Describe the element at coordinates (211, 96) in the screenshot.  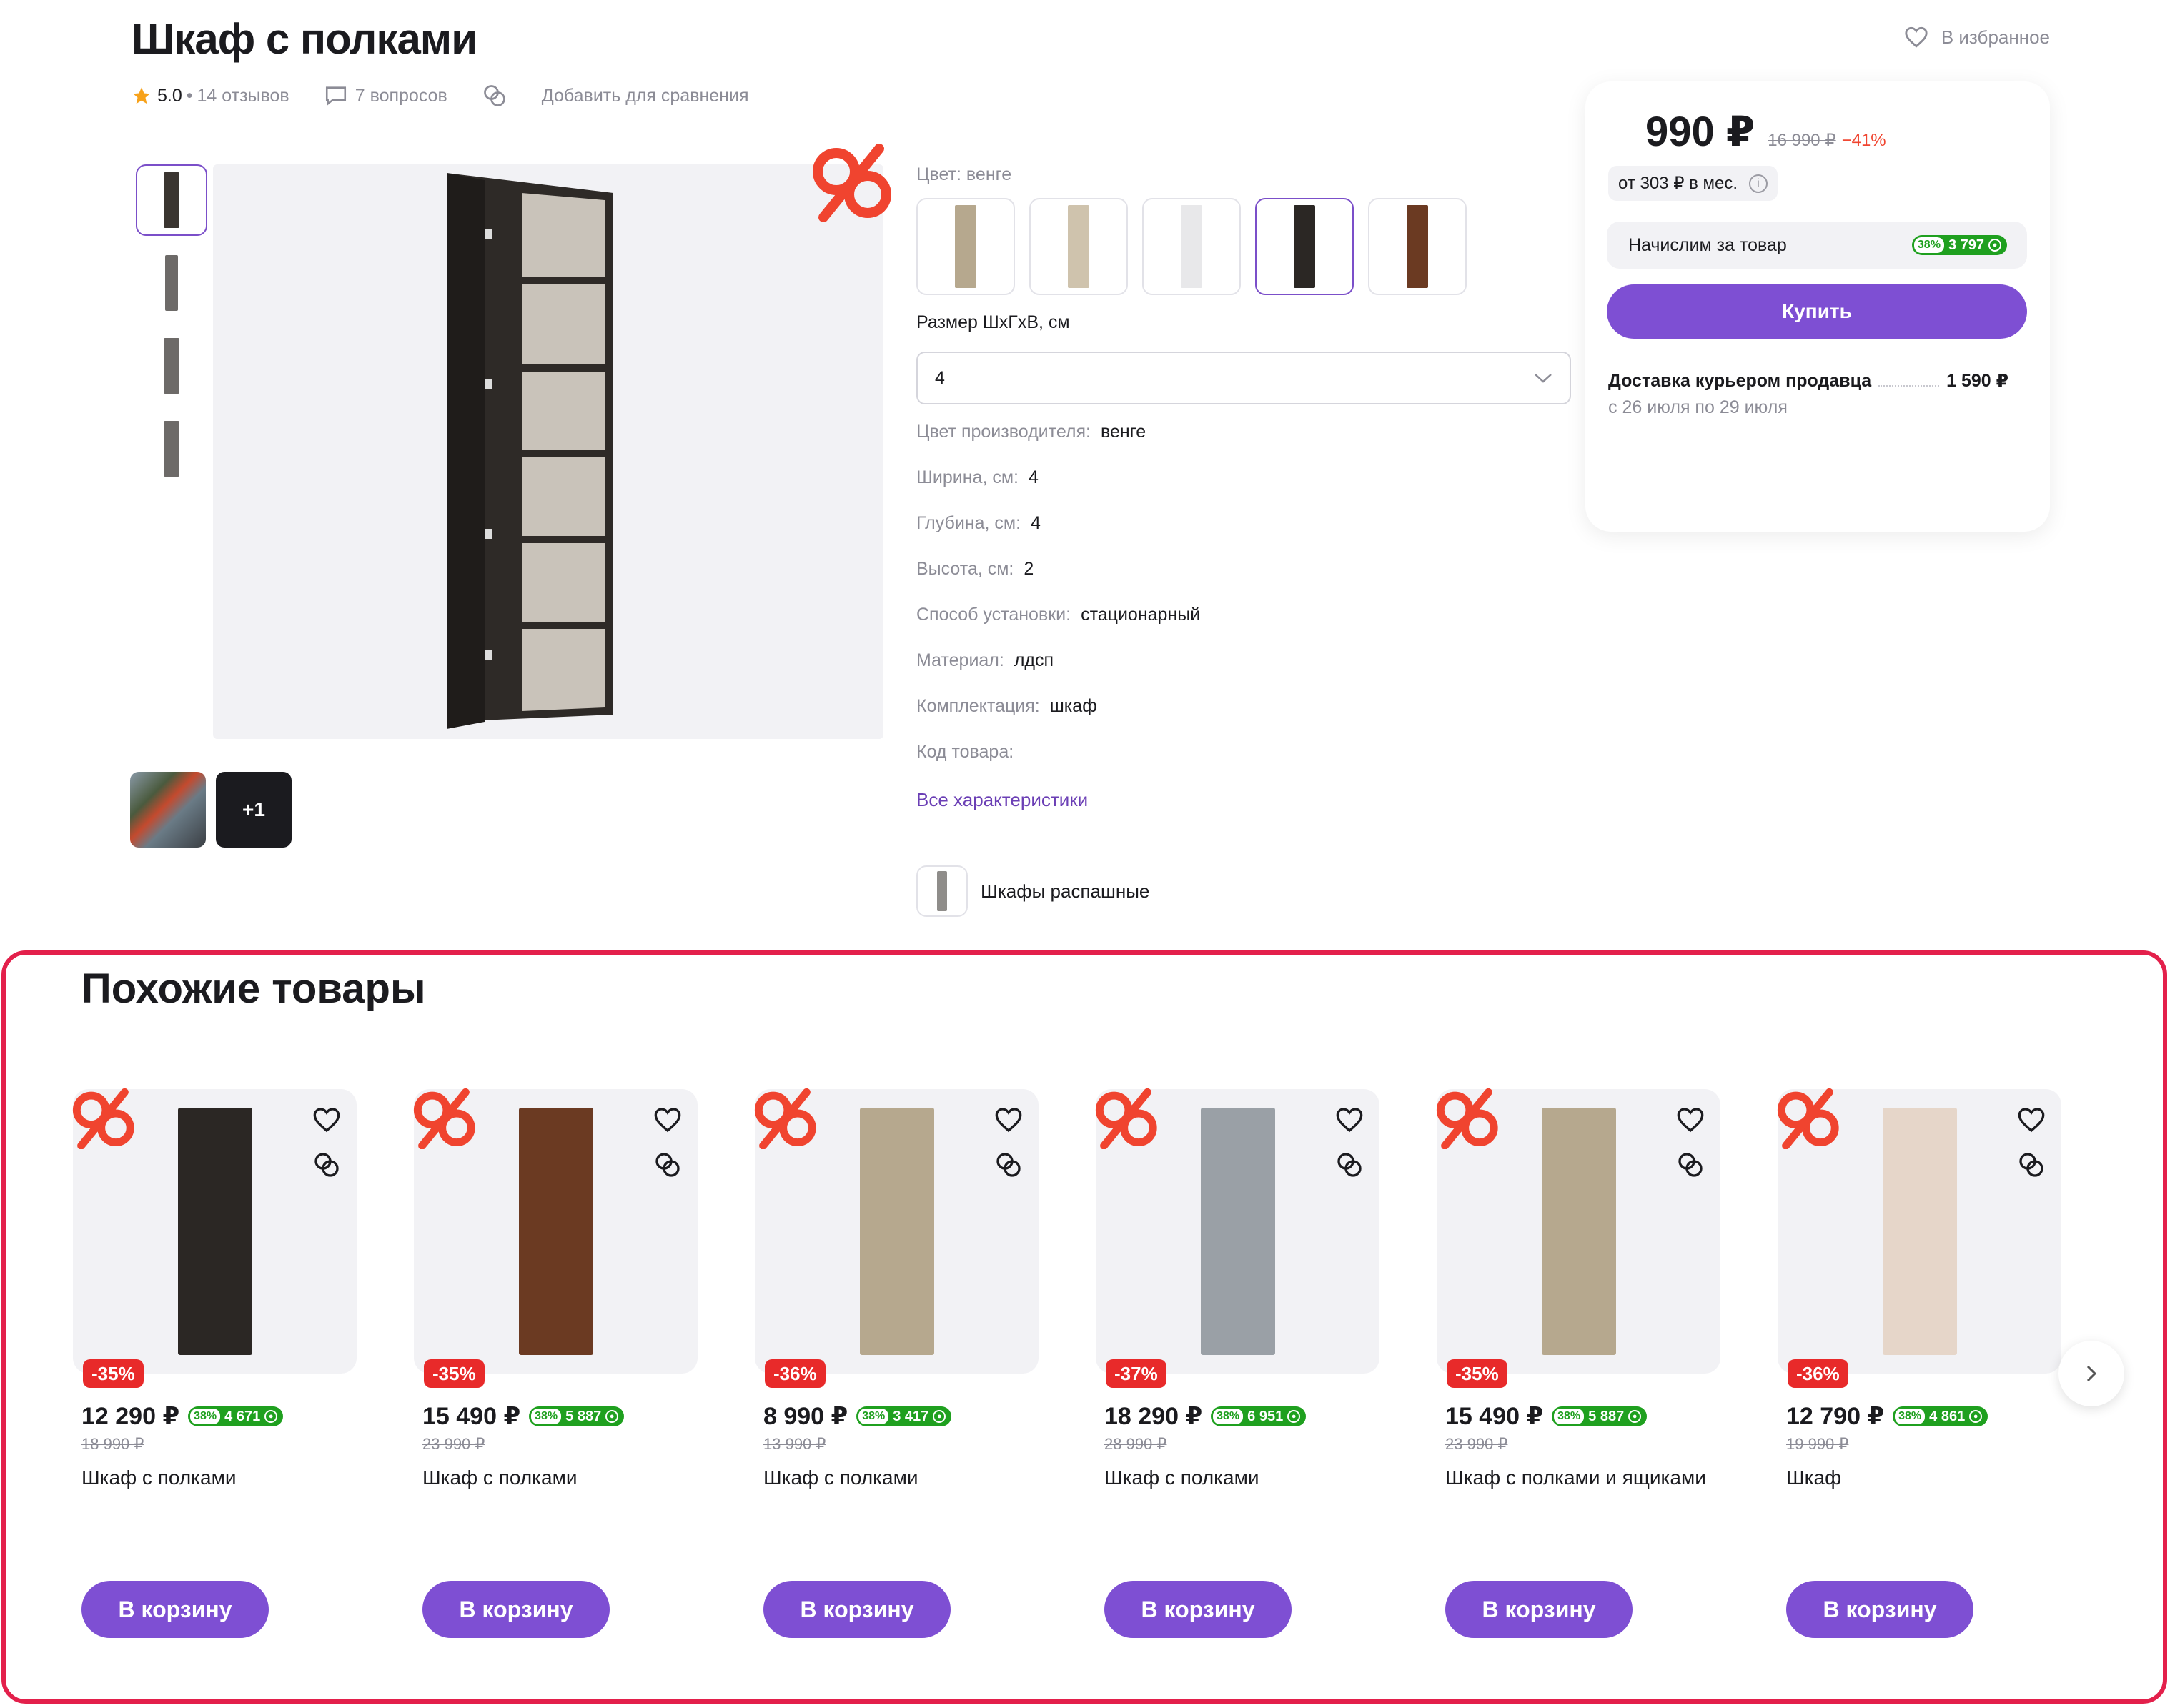
I see `rating-link: 5.0 • 14 отзывов` at that location.